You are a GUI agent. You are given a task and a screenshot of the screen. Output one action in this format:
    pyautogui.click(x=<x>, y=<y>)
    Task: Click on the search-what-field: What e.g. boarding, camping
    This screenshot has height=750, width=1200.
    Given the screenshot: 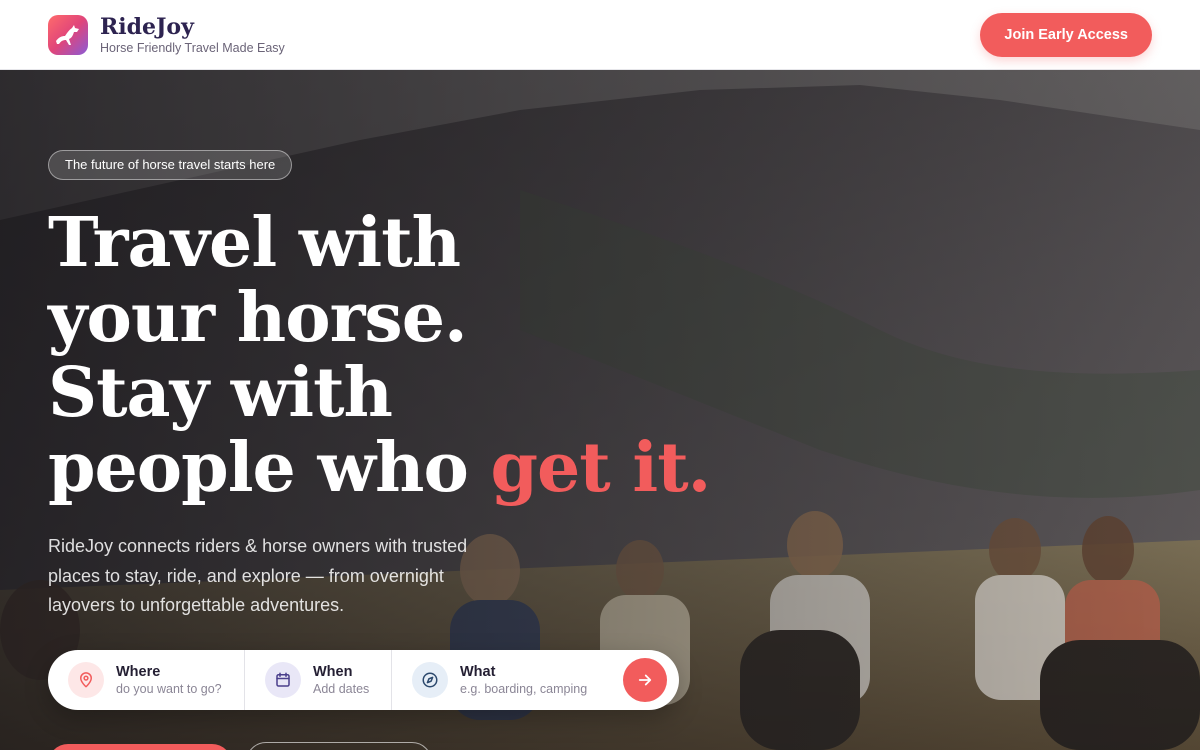 What is the action you would take?
    pyautogui.click(x=503, y=680)
    